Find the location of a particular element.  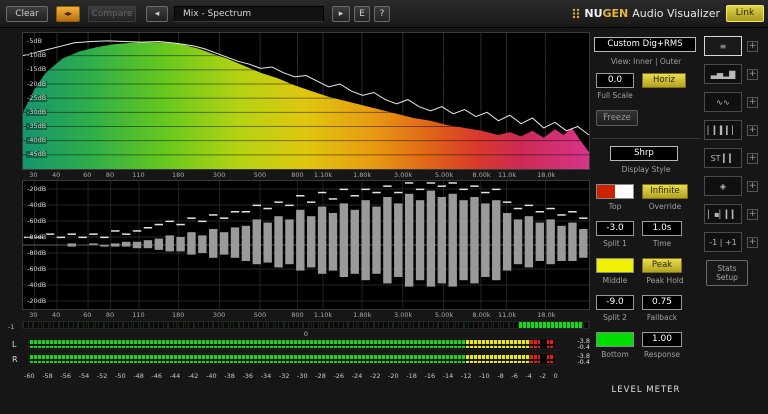

stereo-icon: ST ▎▎ is located at coordinates (723, 158).